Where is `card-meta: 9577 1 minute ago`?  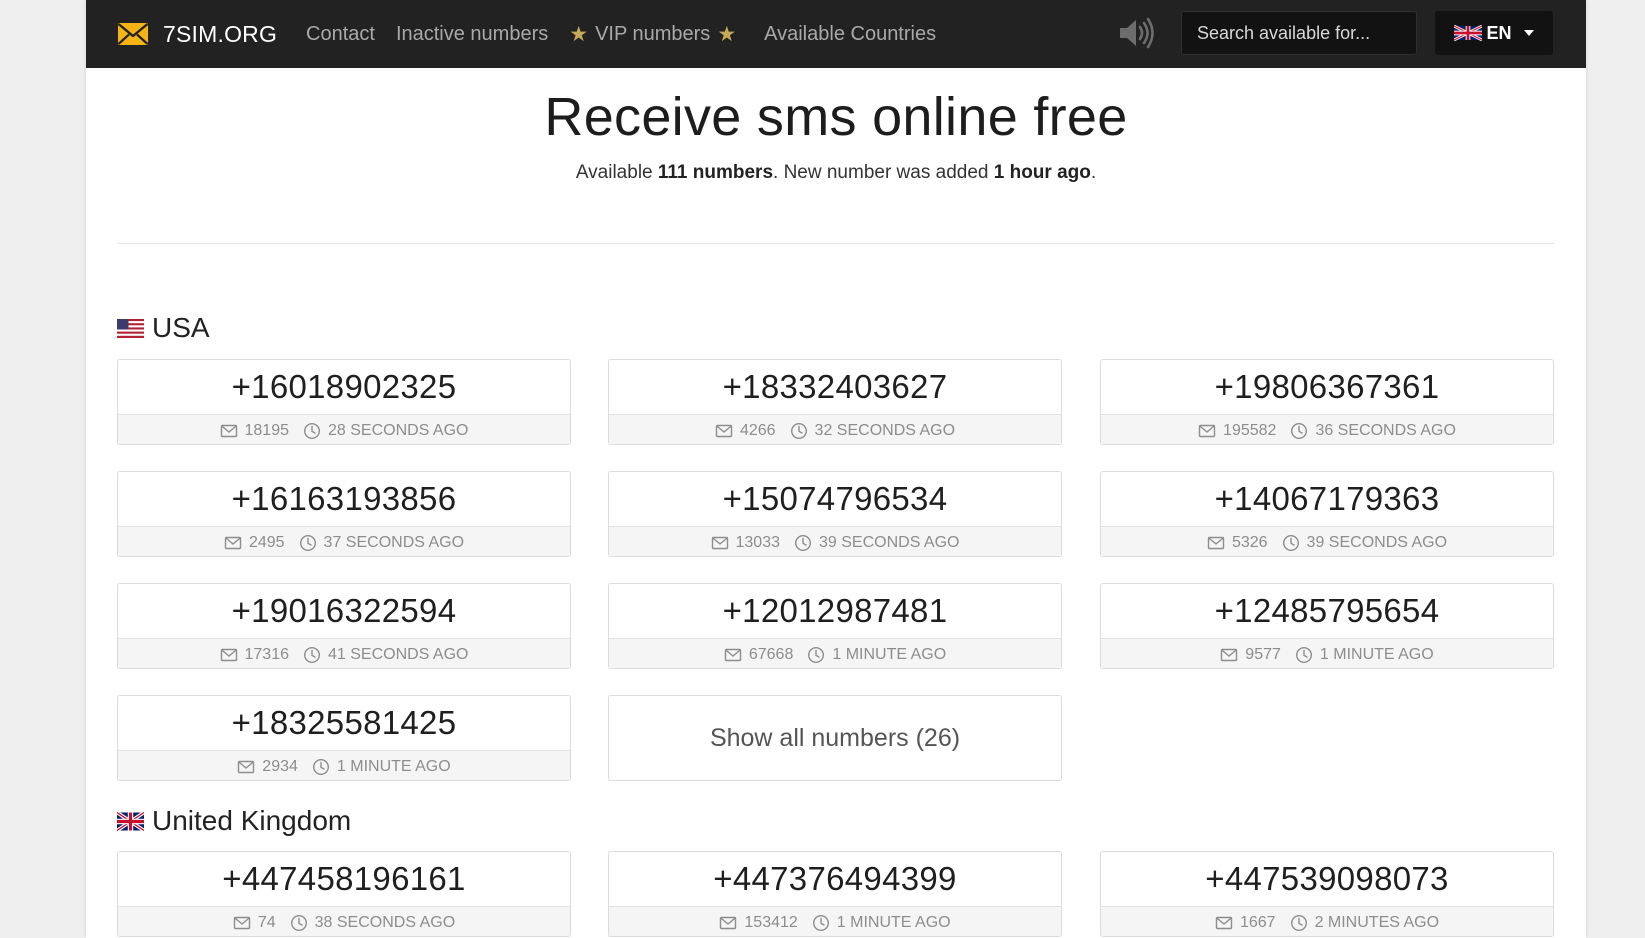
card-meta: 9577 1 minute ago is located at coordinates (1327, 653).